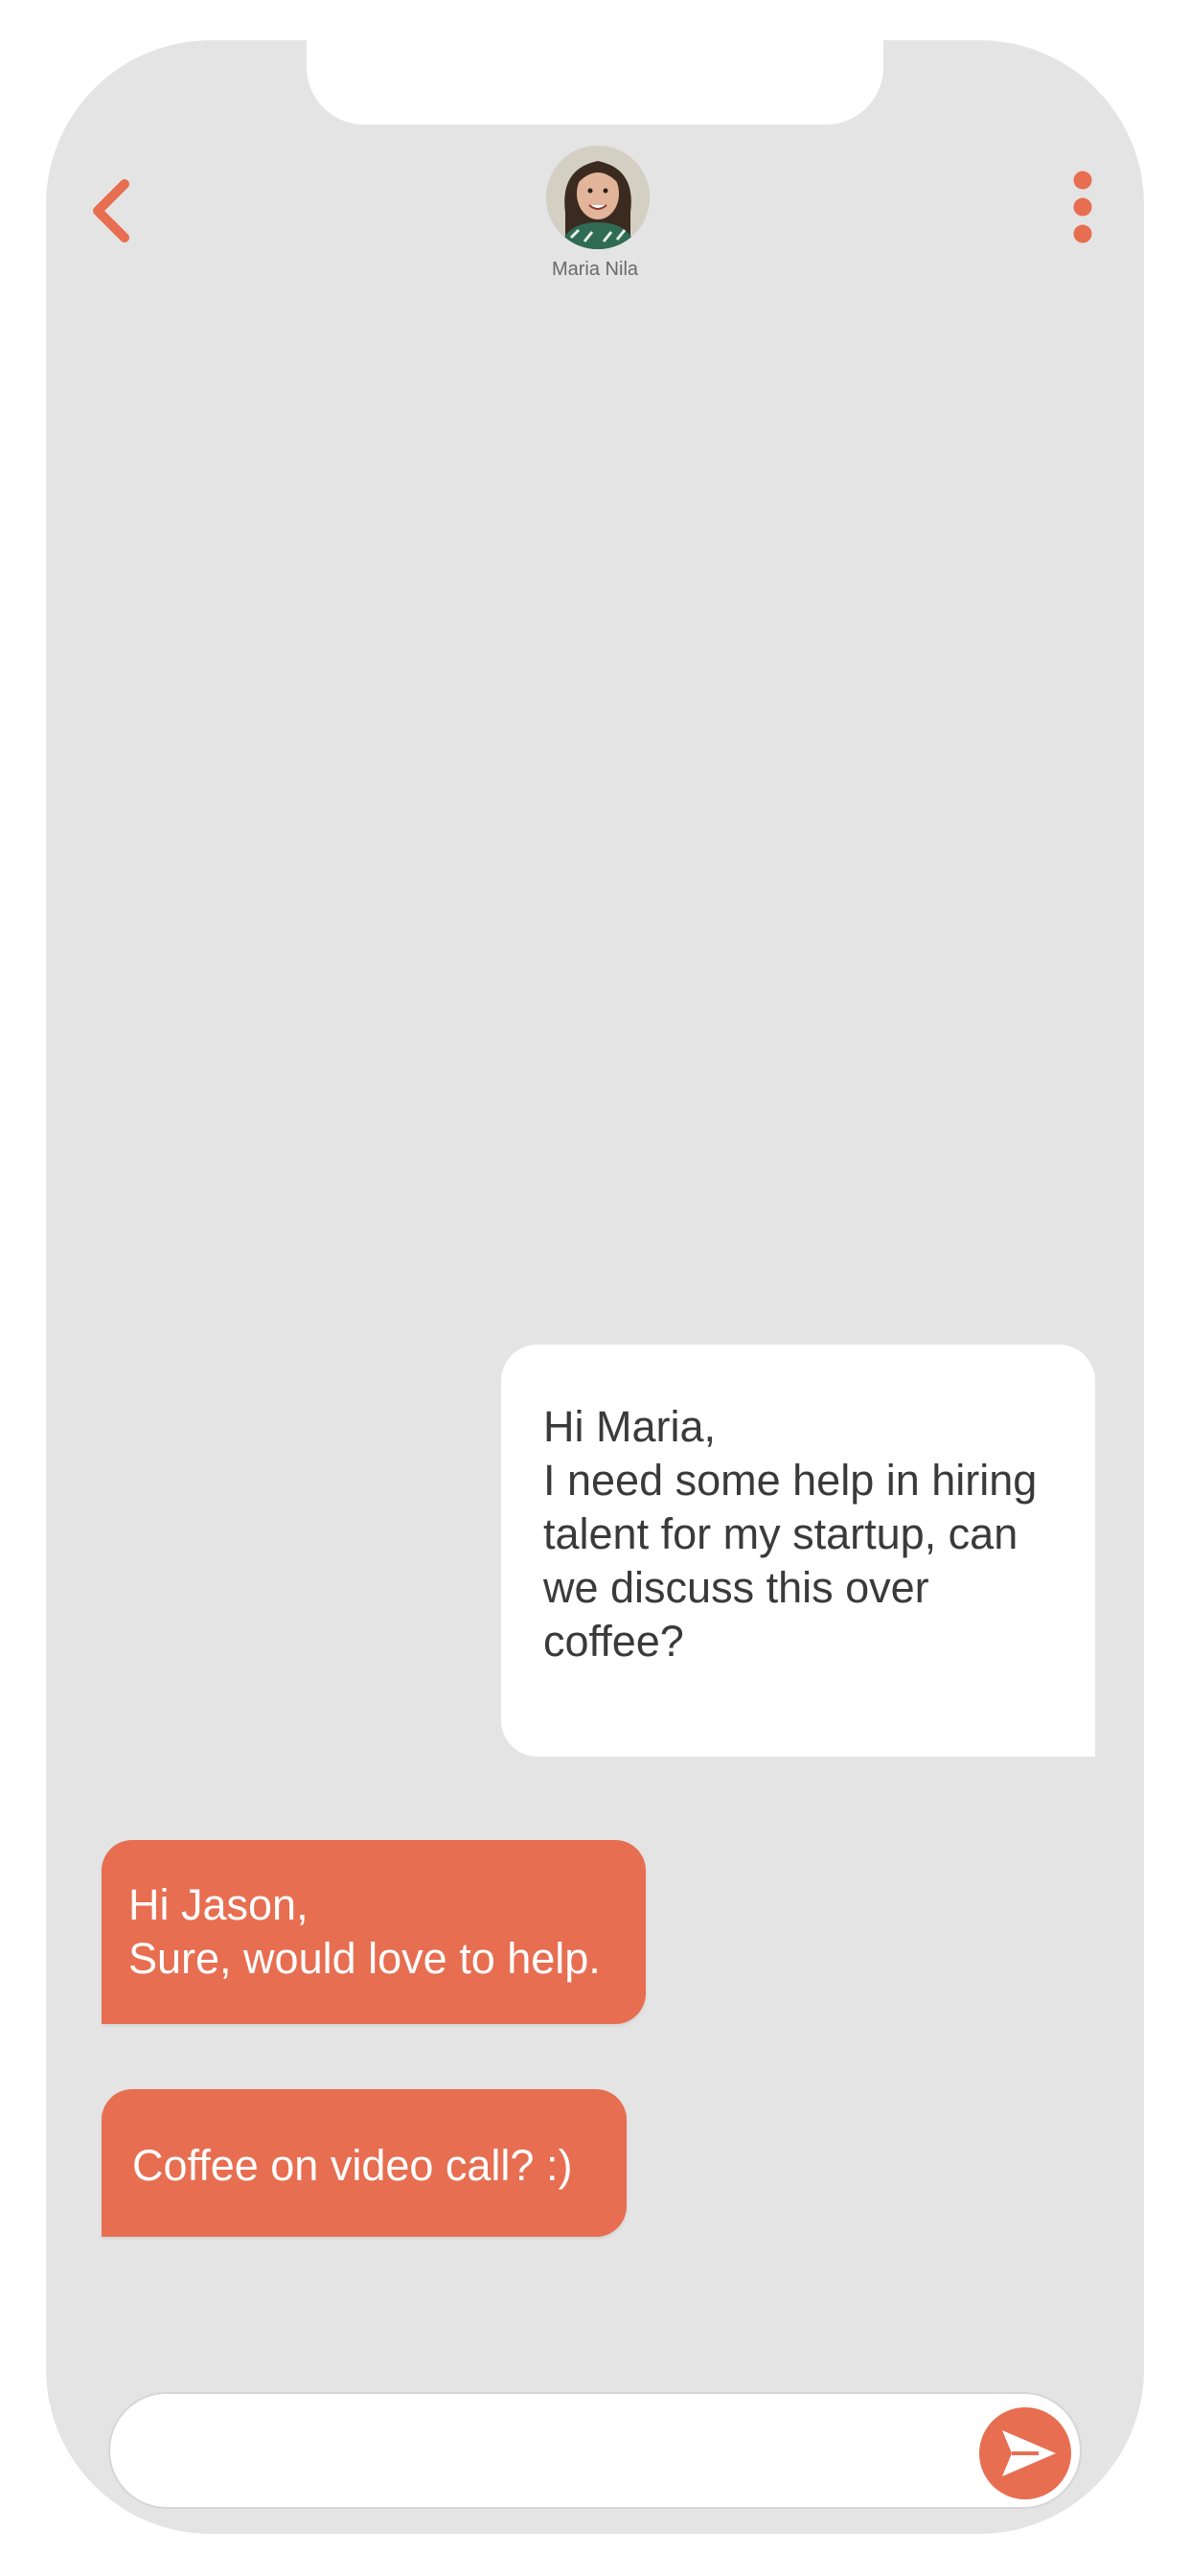 The width and height of the screenshot is (1190, 2576). I want to click on send-button, so click(1025, 2453).